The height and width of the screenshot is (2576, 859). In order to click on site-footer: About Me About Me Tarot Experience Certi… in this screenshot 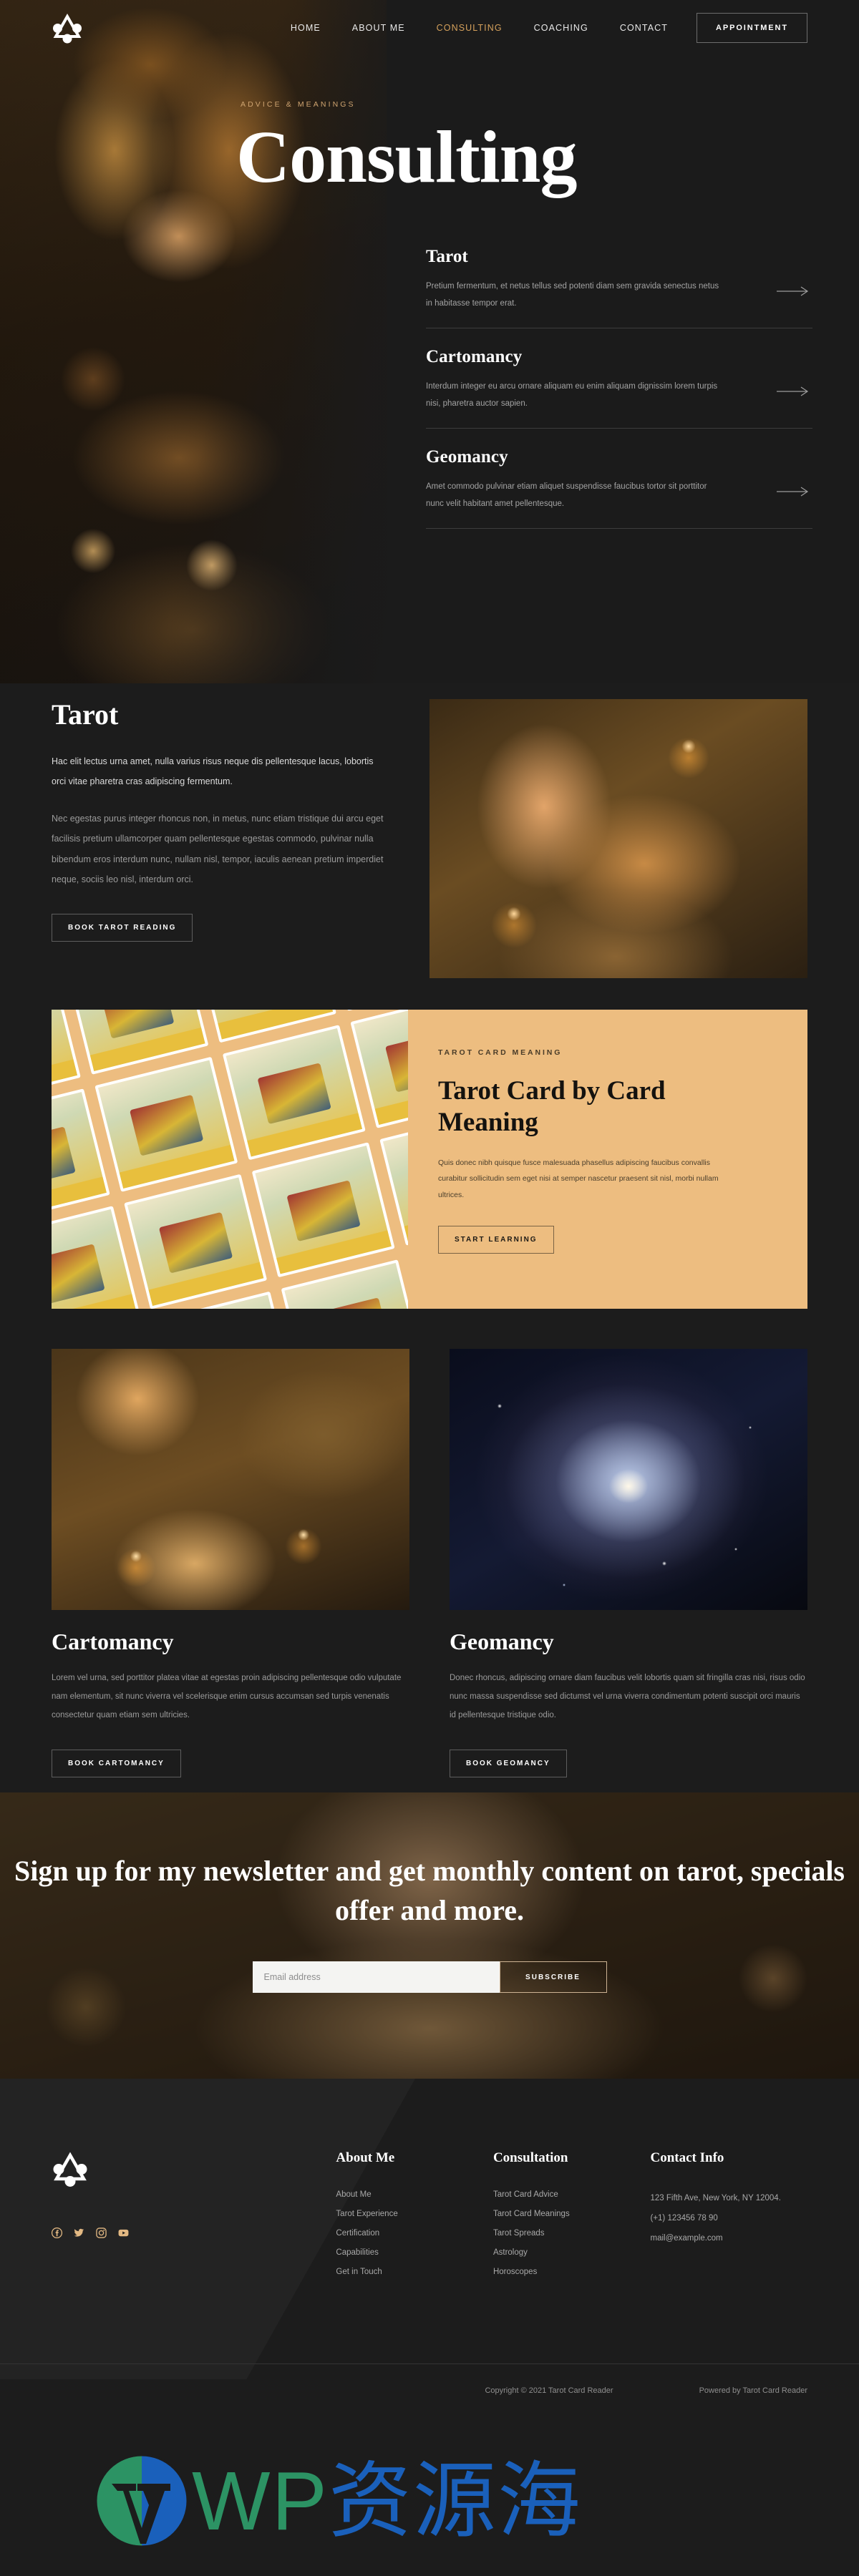, I will do `click(429, 2247)`.